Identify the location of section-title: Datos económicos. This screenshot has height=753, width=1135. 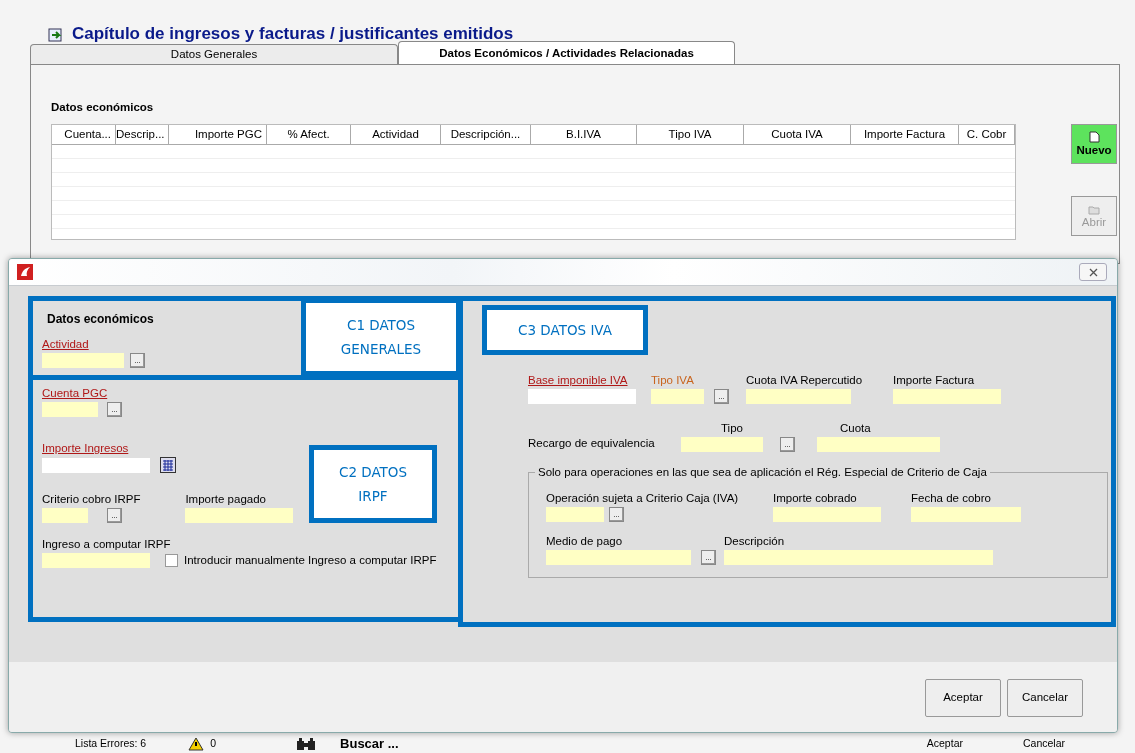
(103, 107).